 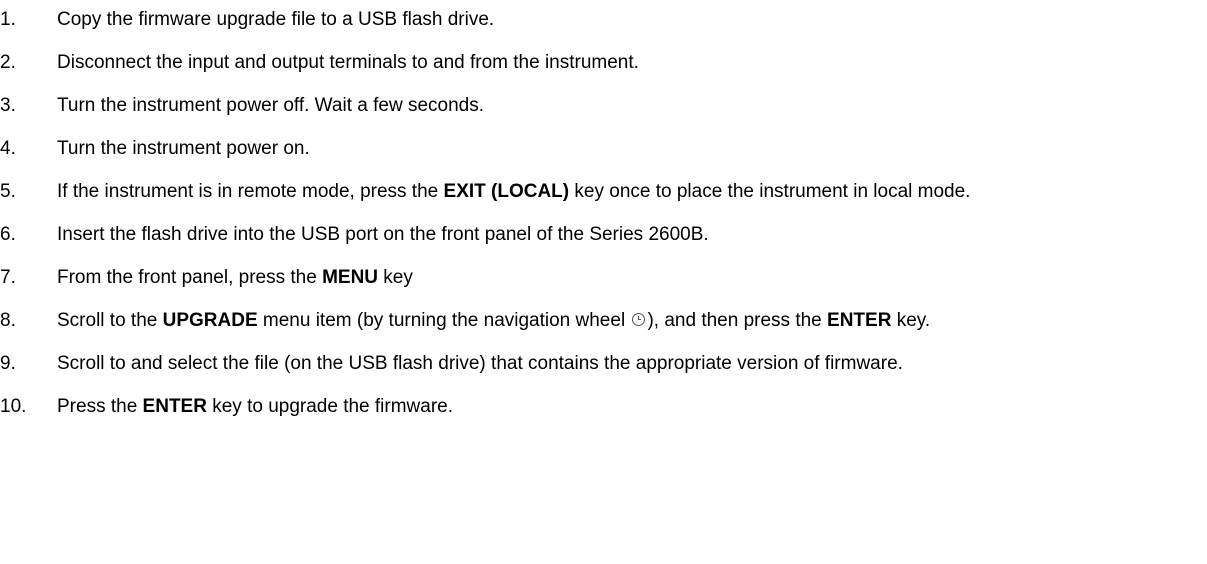 I want to click on step-number: 2., so click(x=8, y=62).